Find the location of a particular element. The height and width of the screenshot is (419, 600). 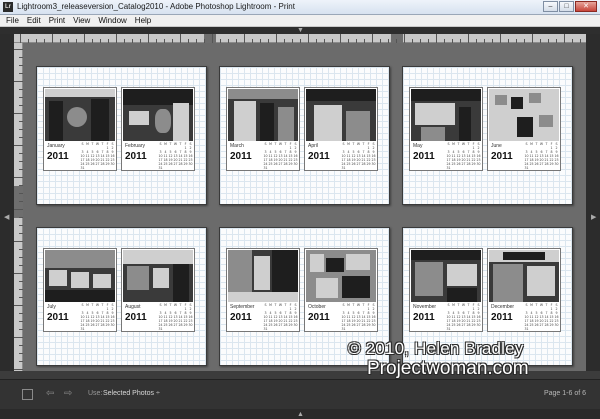

right-panel-toggle-icon: ▶ is located at coordinates (593, 217).